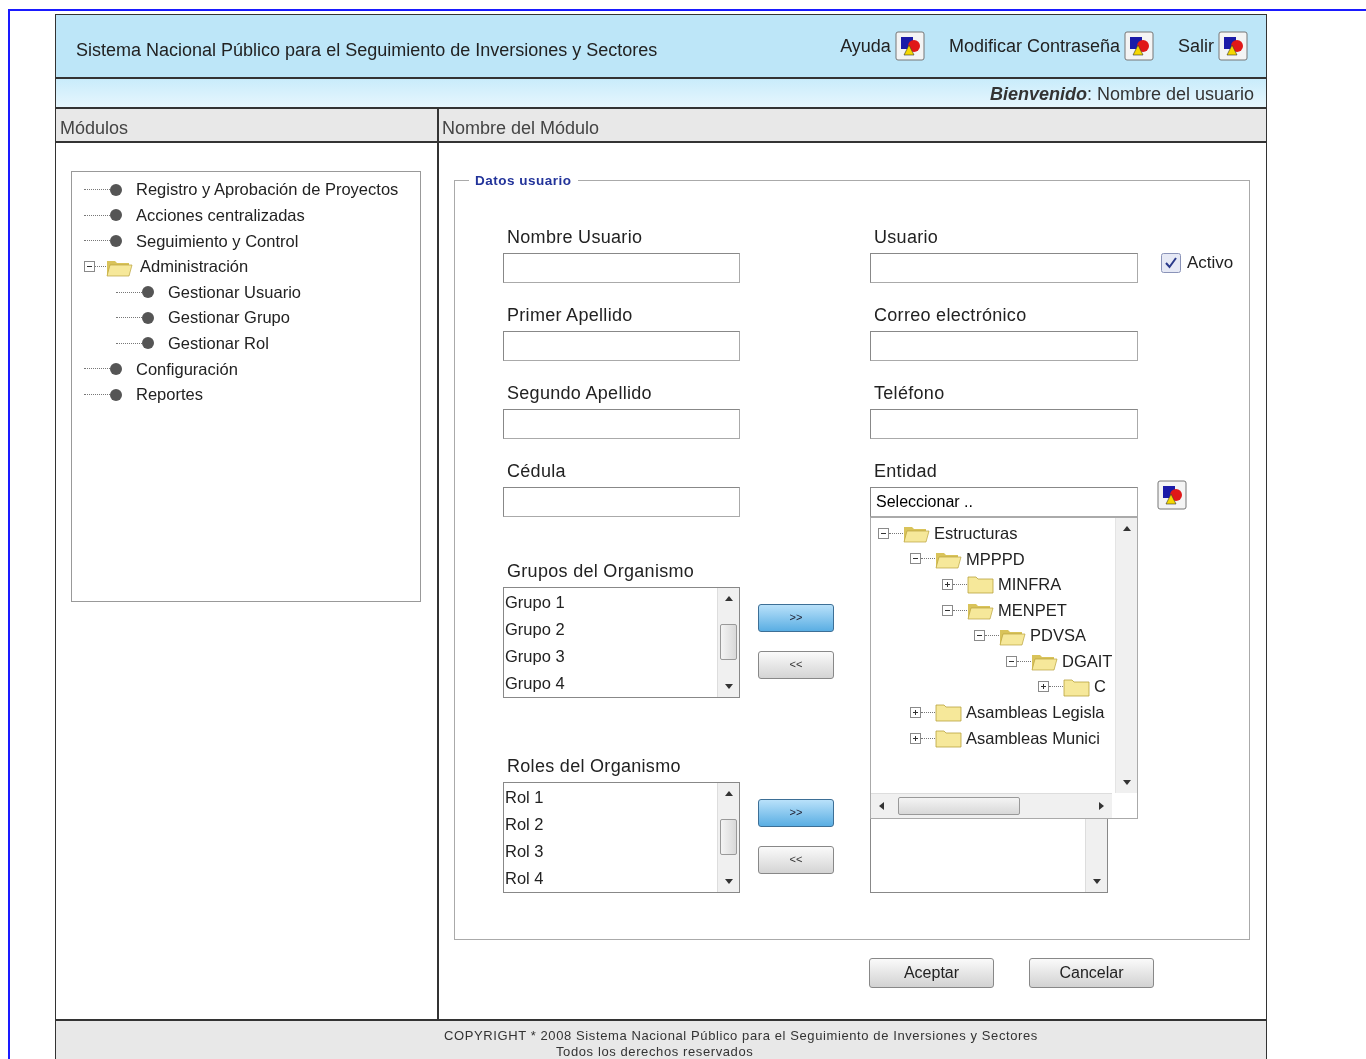  Describe the element at coordinates (220, 215) in the screenshot. I see `tree-item: Acciones centralizadas` at that location.